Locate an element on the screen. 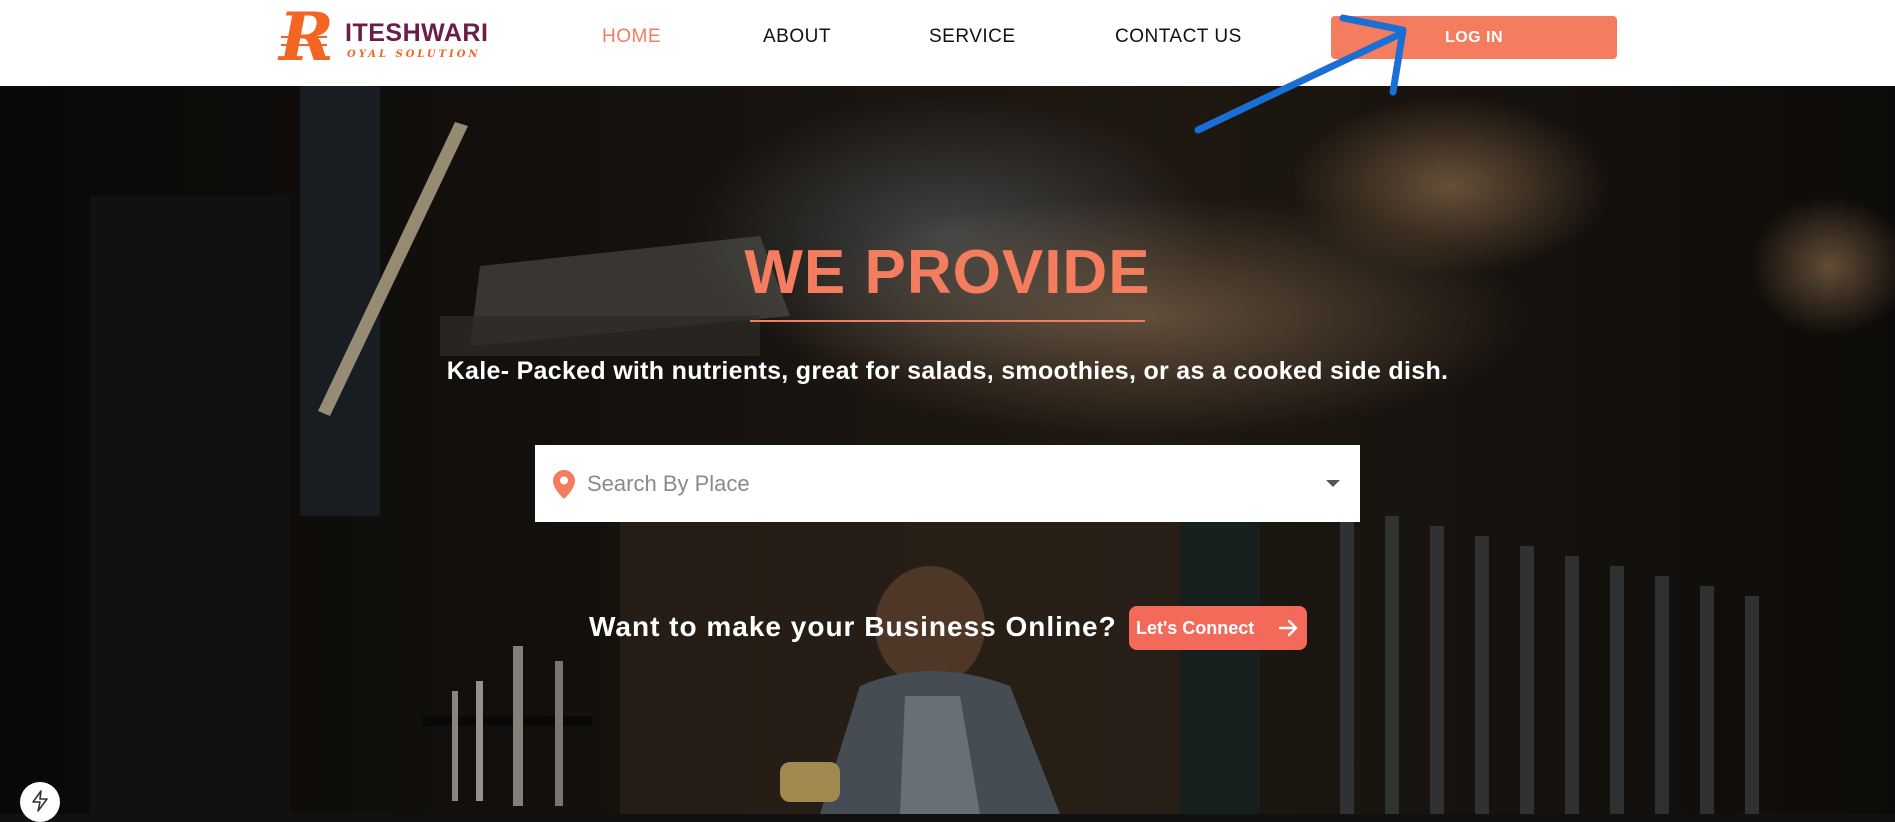 Image resolution: width=1895 pixels, height=822 pixels. lightning-bolt-icon is located at coordinates (40, 801).